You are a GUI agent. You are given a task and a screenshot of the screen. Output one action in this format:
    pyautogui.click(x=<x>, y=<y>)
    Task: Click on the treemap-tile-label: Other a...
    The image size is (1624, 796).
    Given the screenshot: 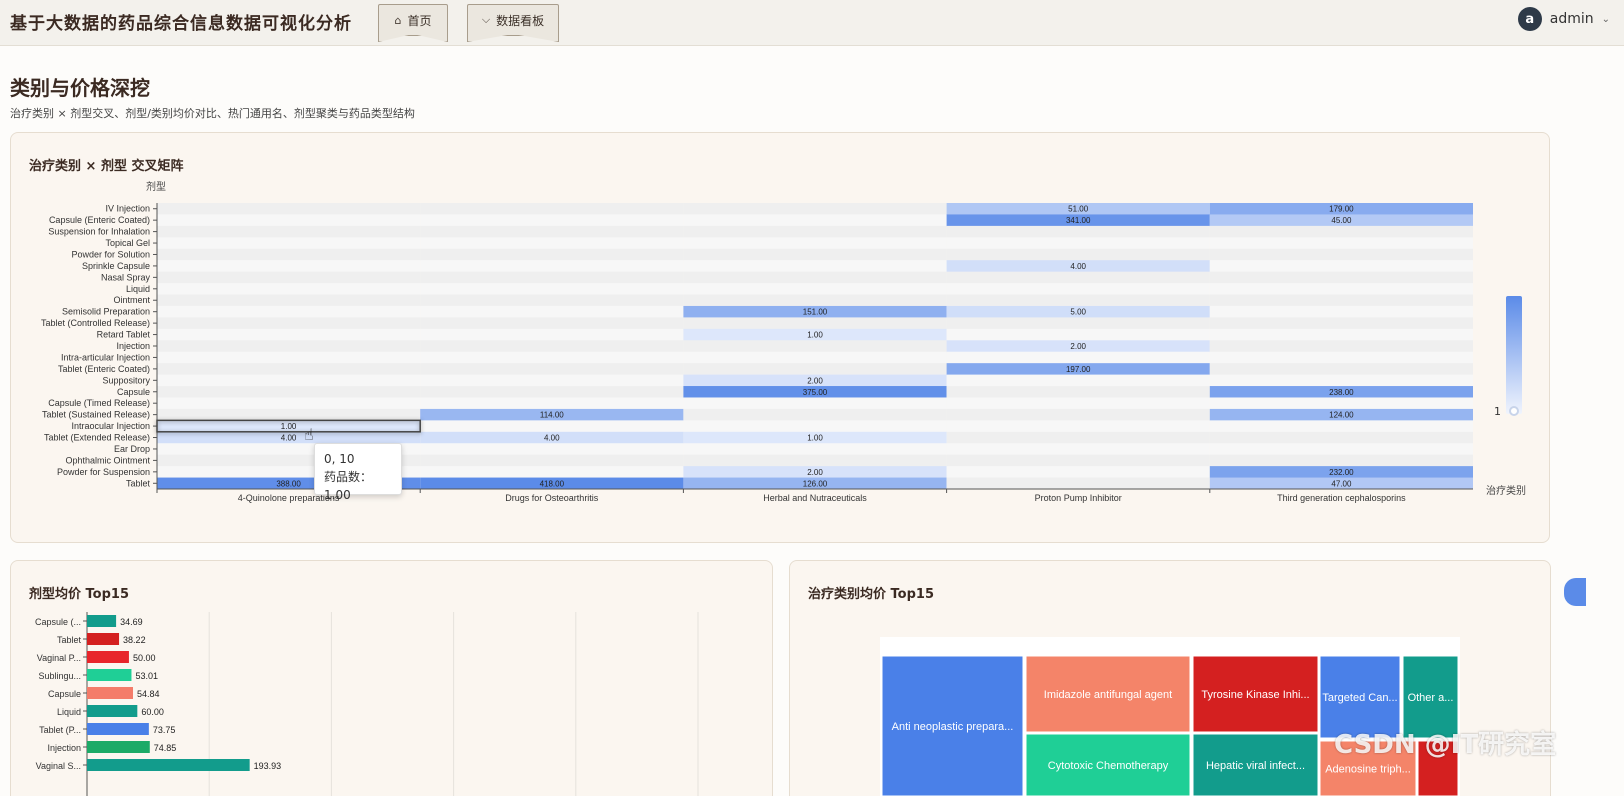 What is the action you would take?
    pyautogui.click(x=1431, y=698)
    